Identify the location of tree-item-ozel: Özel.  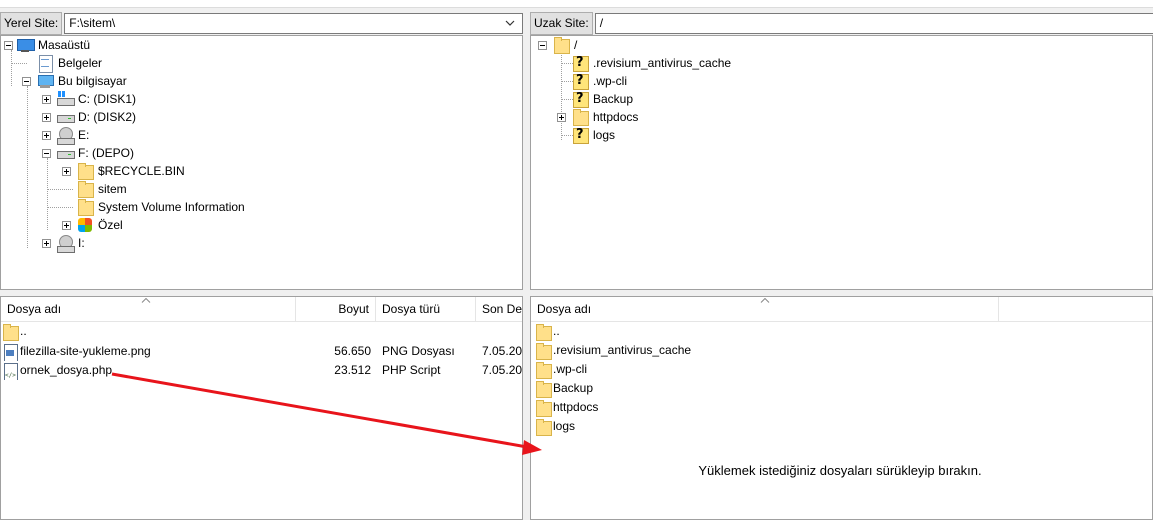
(100, 225).